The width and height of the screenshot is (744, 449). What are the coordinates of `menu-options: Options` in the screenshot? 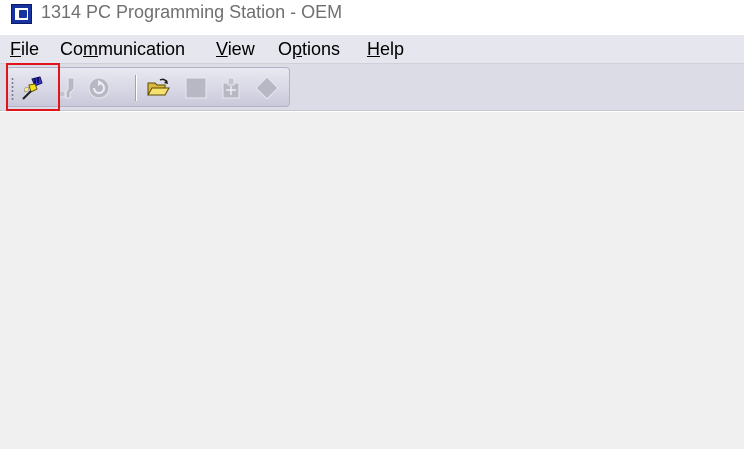 It's located at (309, 49).